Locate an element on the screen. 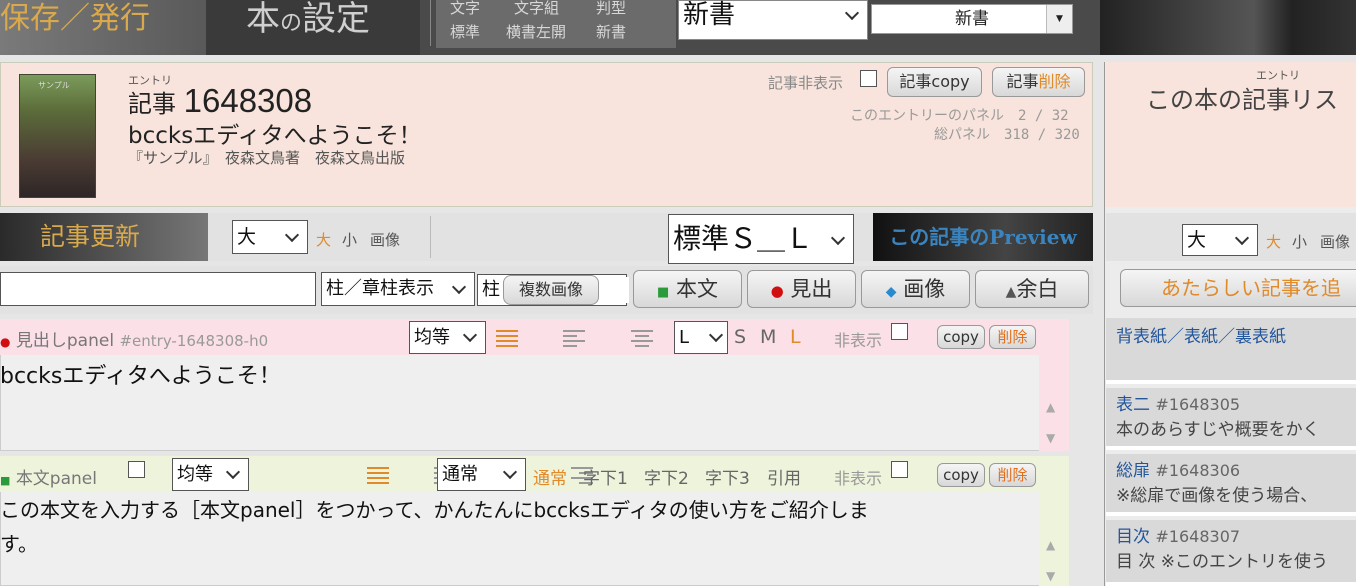  add-image-panel-button: ◆ 画像 is located at coordinates (915, 289).